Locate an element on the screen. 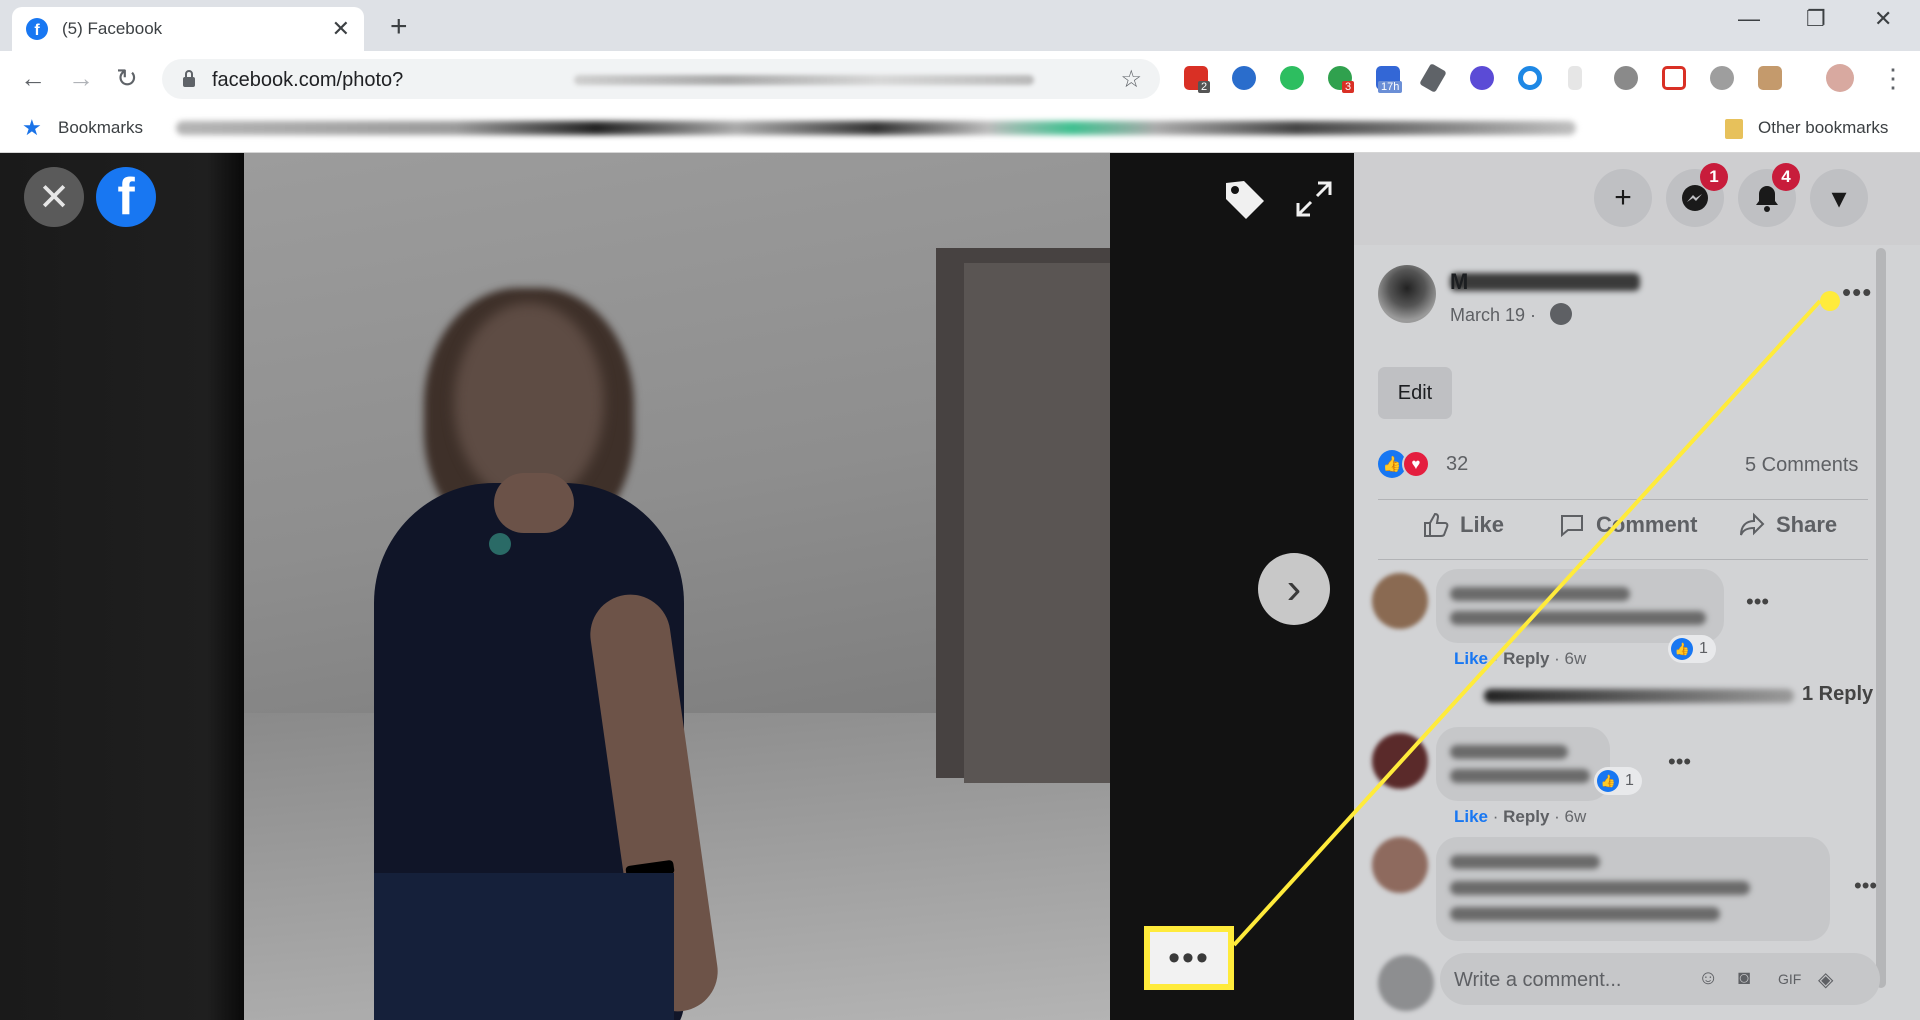 The width and height of the screenshot is (1920, 1020). folder-icon is located at coordinates (1734, 129).